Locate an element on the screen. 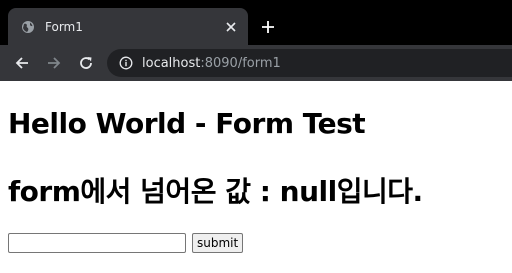  form: submit is located at coordinates (126, 243).